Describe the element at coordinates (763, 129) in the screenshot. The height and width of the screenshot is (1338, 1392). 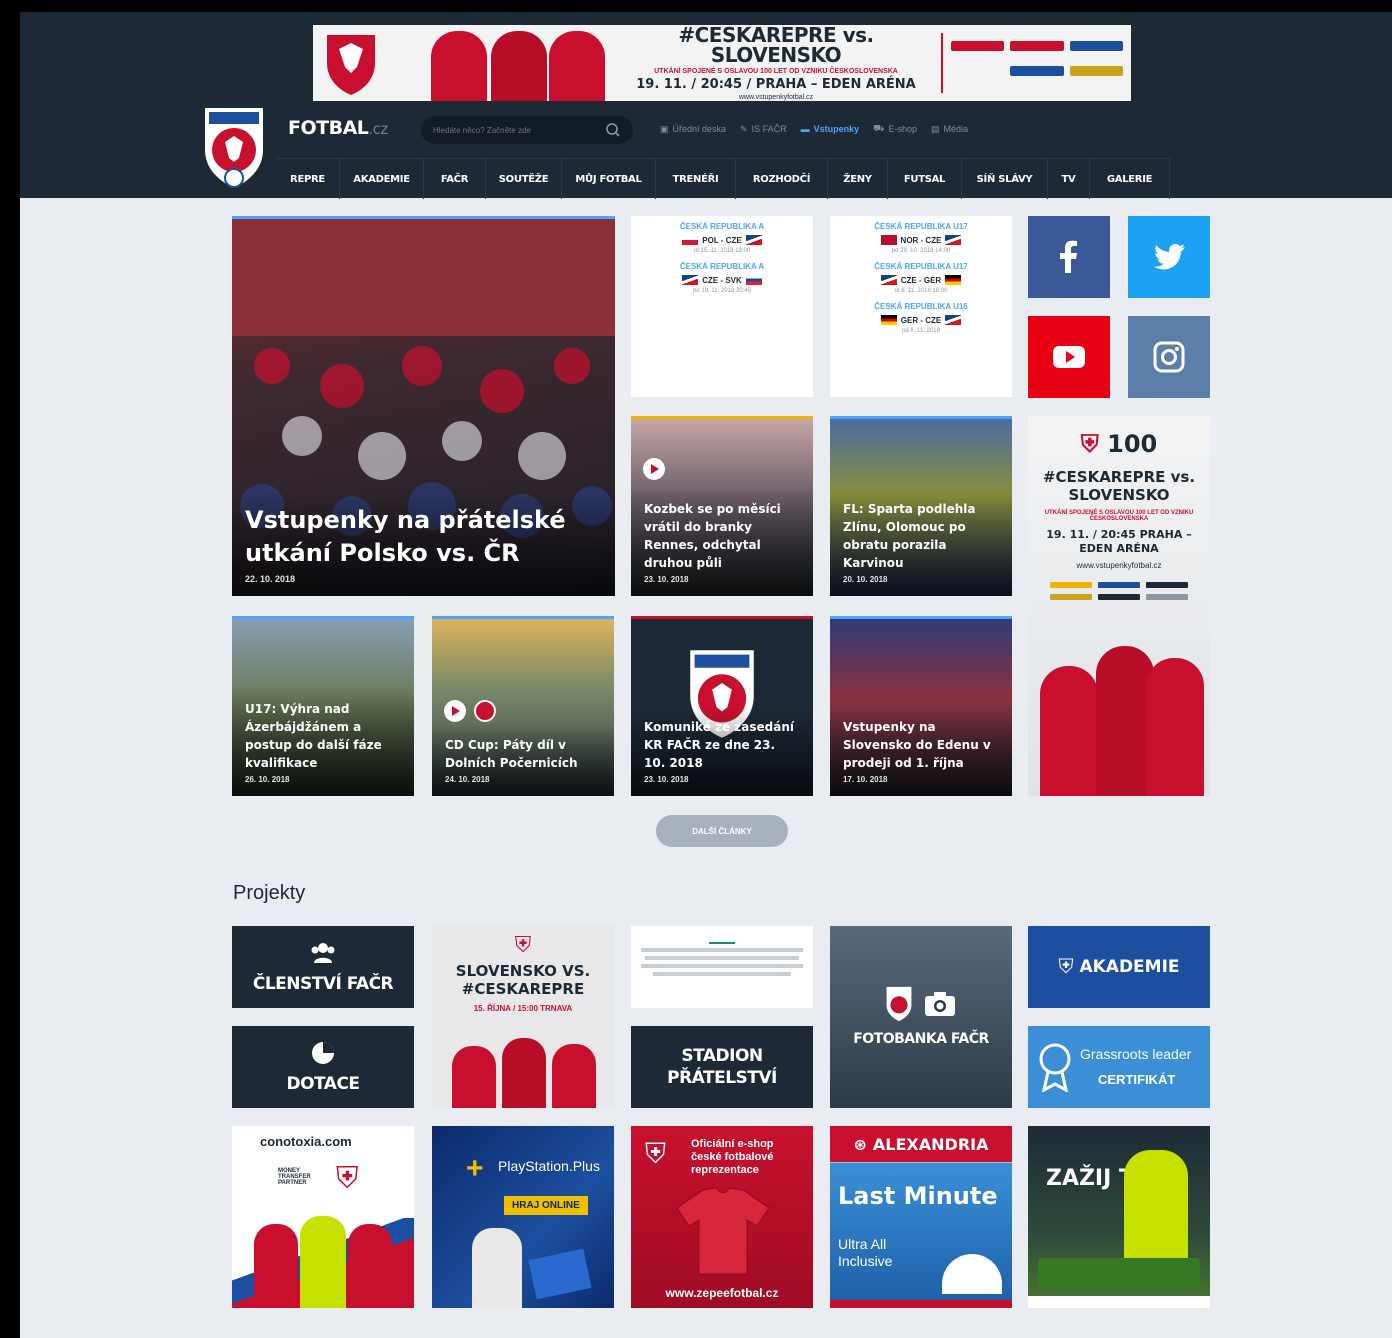
I see `link-is-facr: ✎ IS FAČR` at that location.